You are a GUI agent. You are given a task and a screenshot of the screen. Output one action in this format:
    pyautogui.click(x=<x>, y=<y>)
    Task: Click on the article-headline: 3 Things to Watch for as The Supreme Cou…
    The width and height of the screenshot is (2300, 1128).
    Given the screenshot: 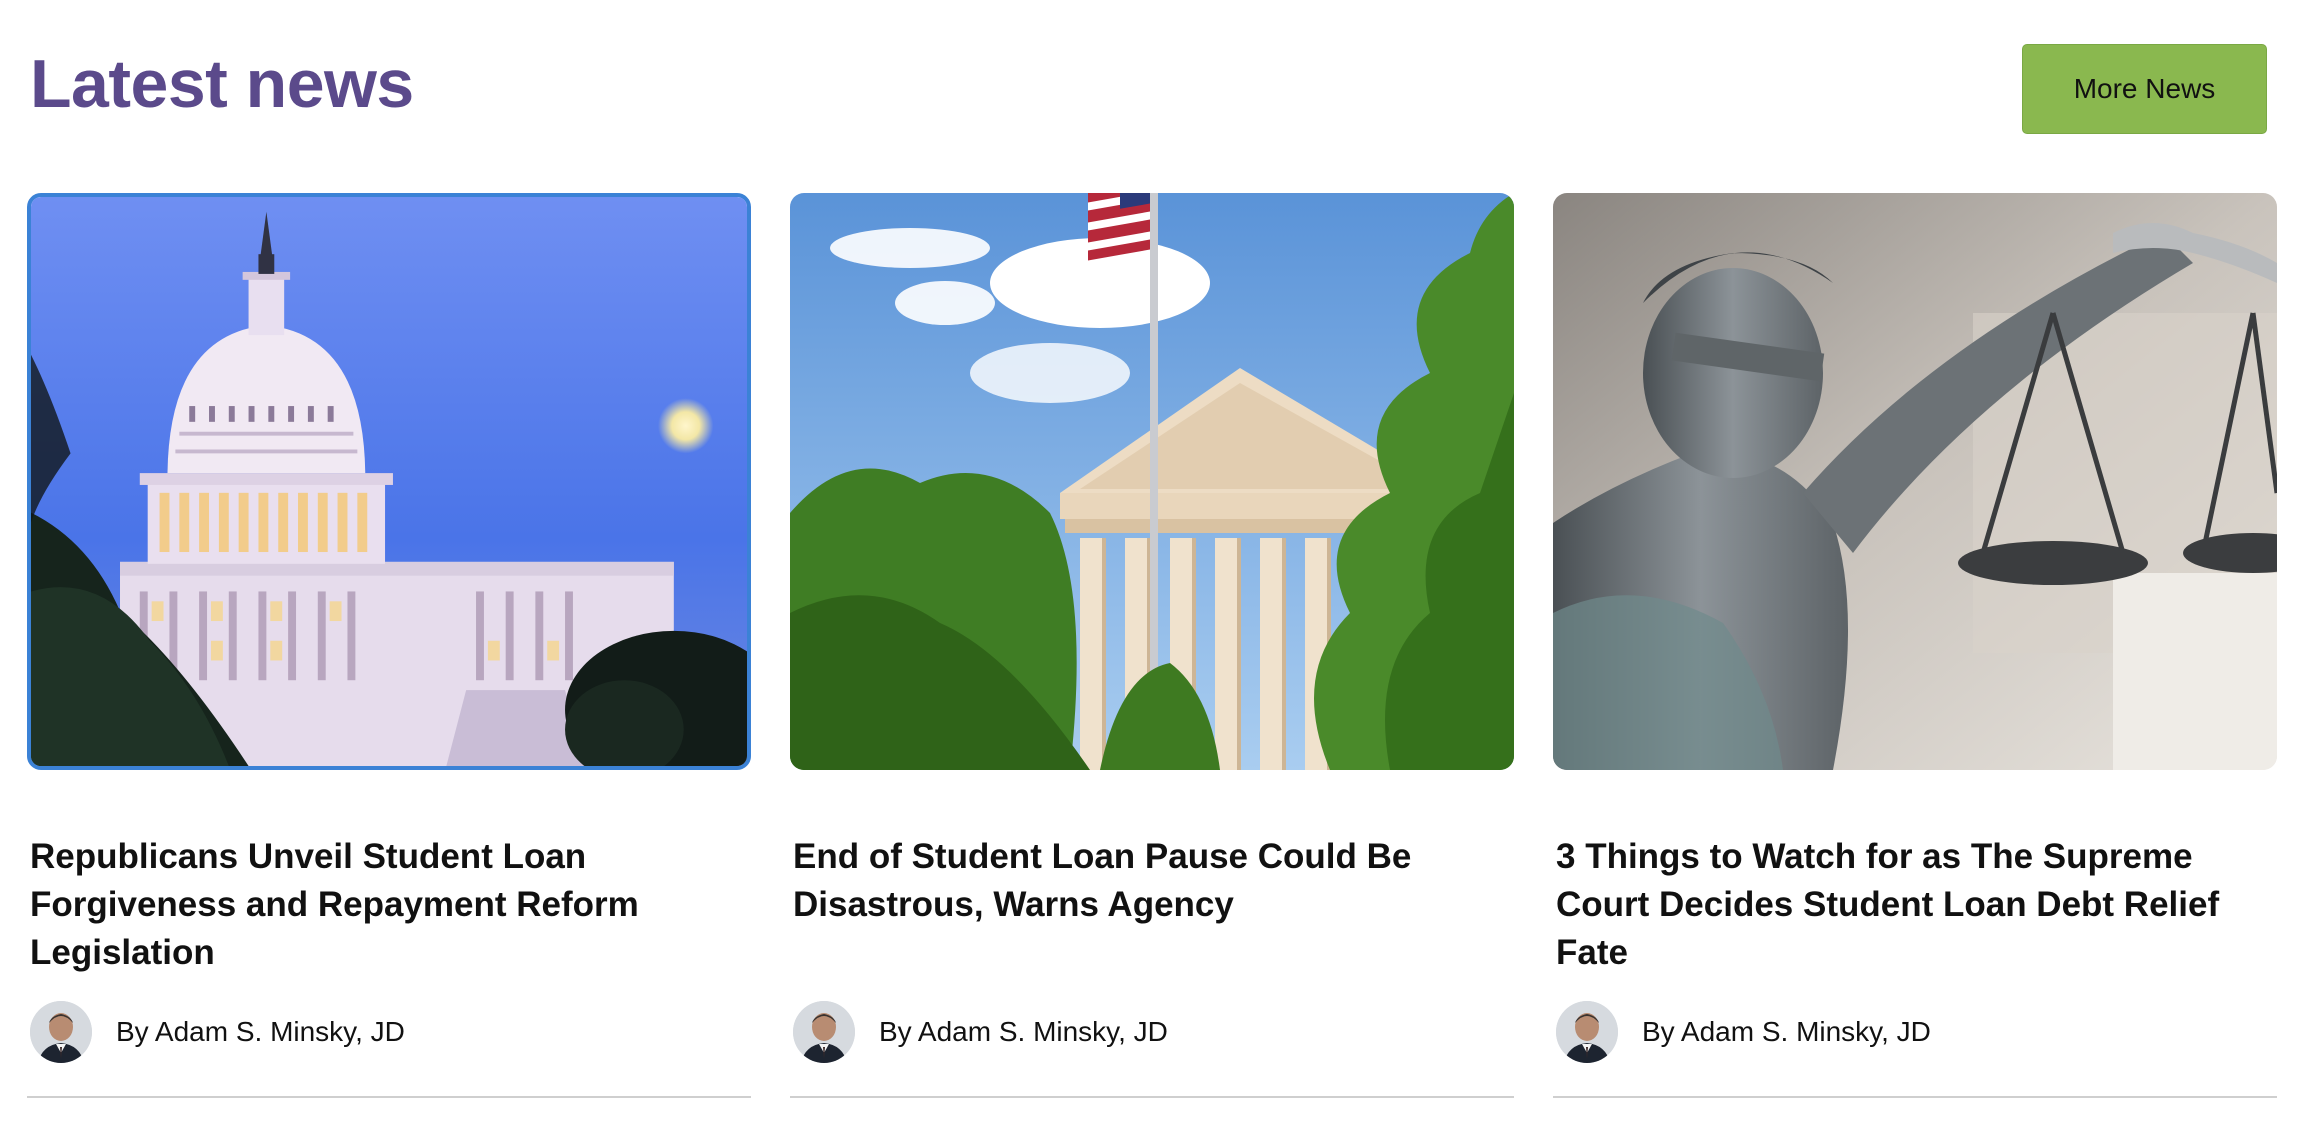 What is the action you would take?
    pyautogui.click(x=1901, y=905)
    